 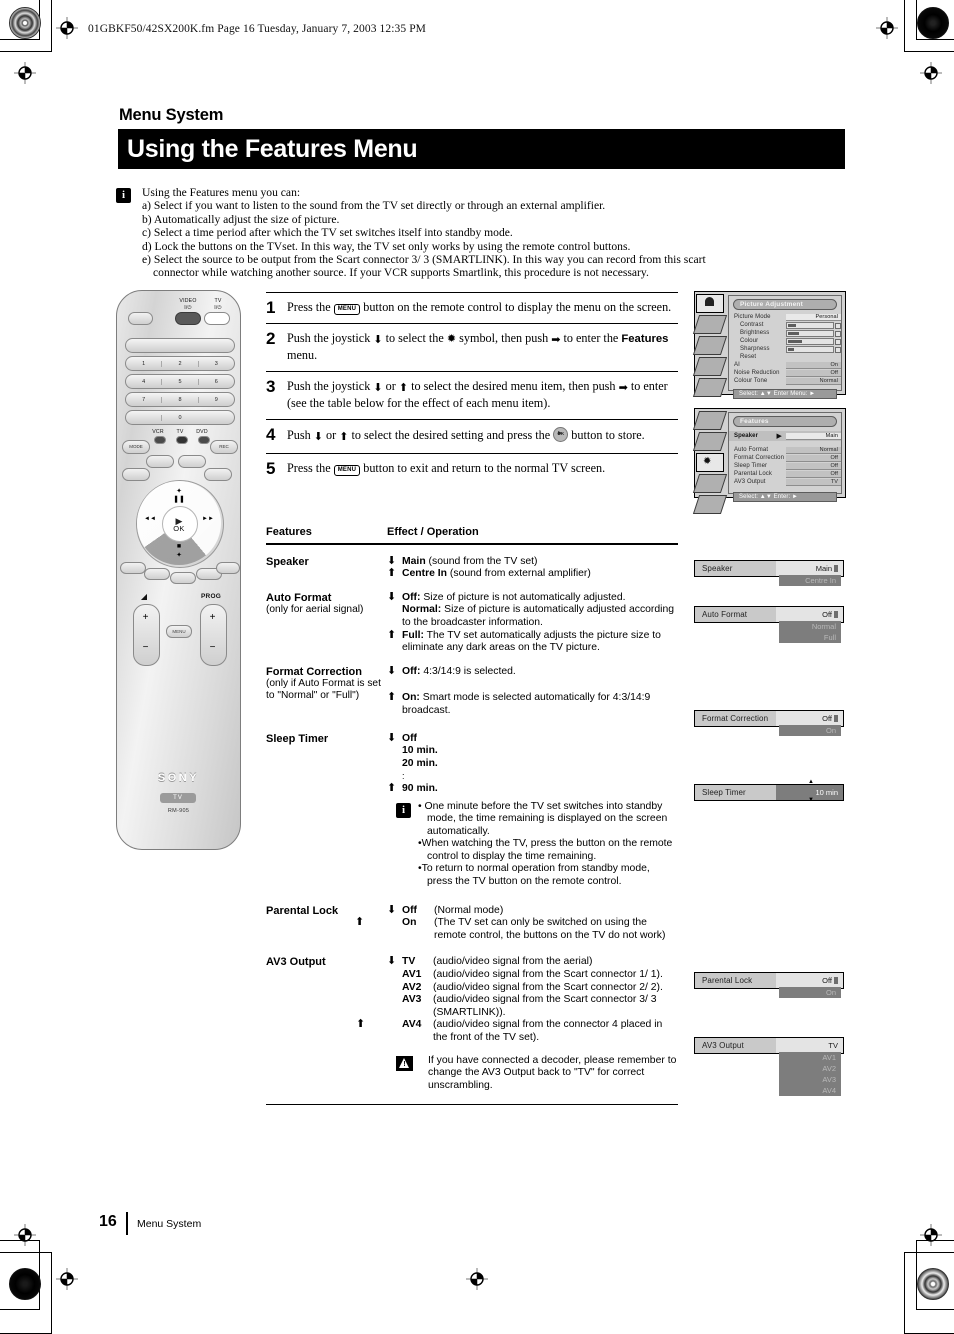 I want to click on osd-row: Colour, so click(x=785, y=341).